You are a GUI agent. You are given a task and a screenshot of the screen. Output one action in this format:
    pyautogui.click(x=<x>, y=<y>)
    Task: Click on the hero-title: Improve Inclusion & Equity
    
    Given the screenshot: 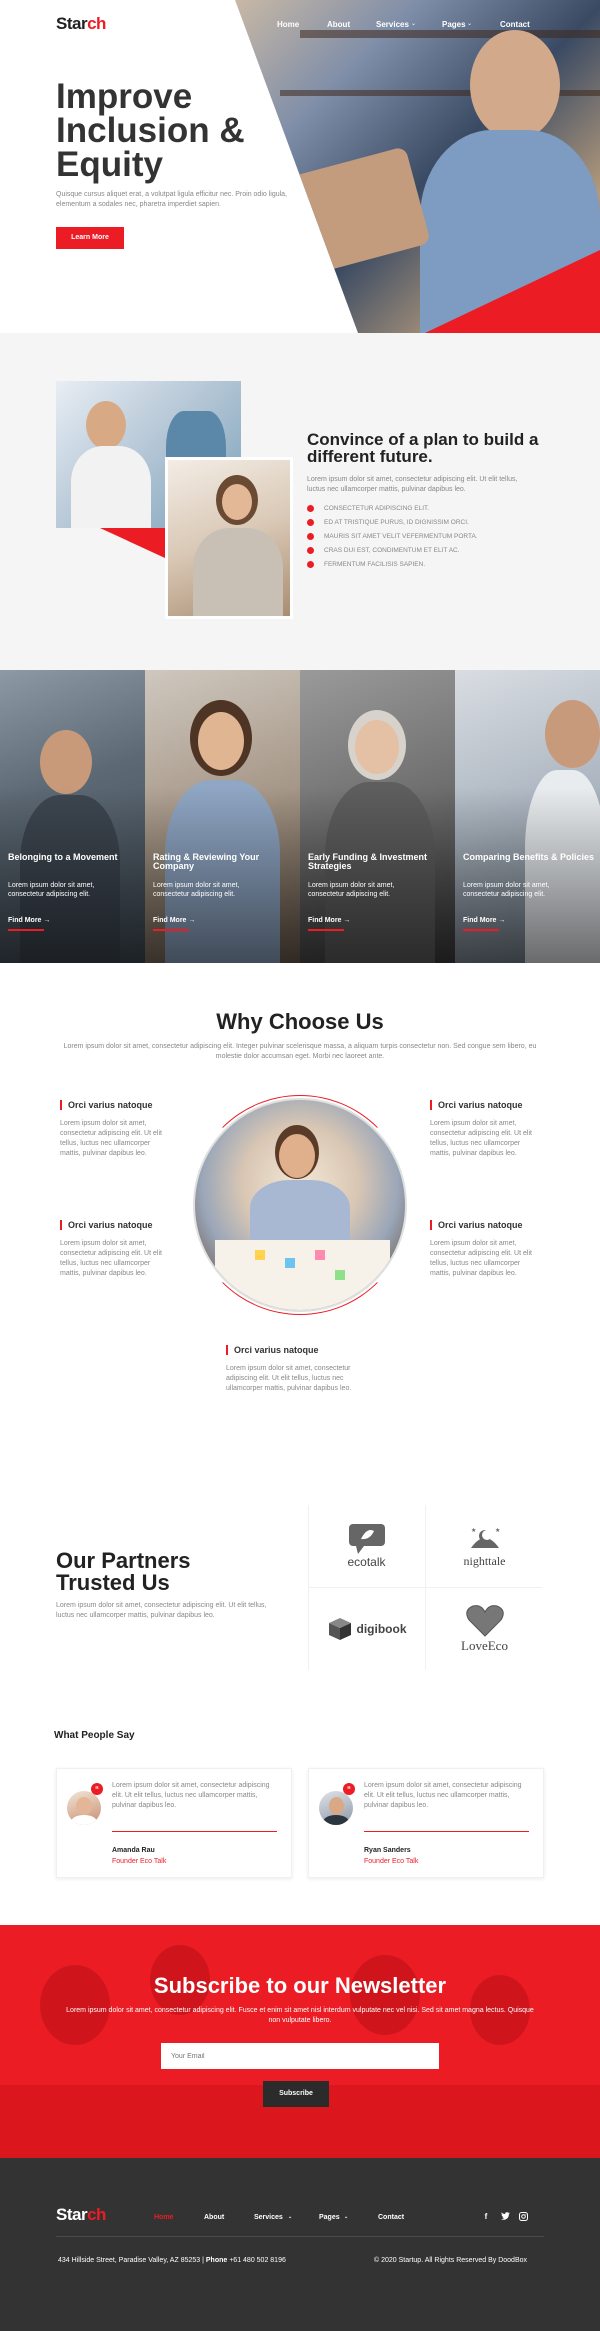 What is the action you would take?
    pyautogui.click(x=150, y=130)
    